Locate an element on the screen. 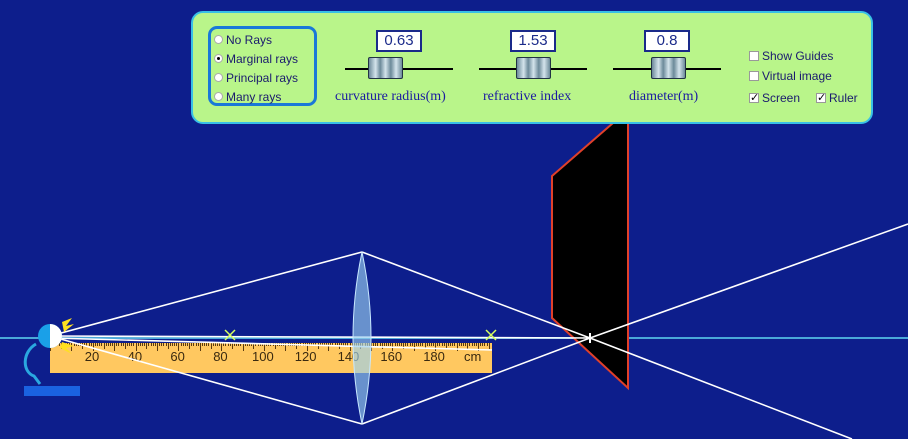 The height and width of the screenshot is (439, 908). checkbox-label: Ruler is located at coordinates (843, 98).